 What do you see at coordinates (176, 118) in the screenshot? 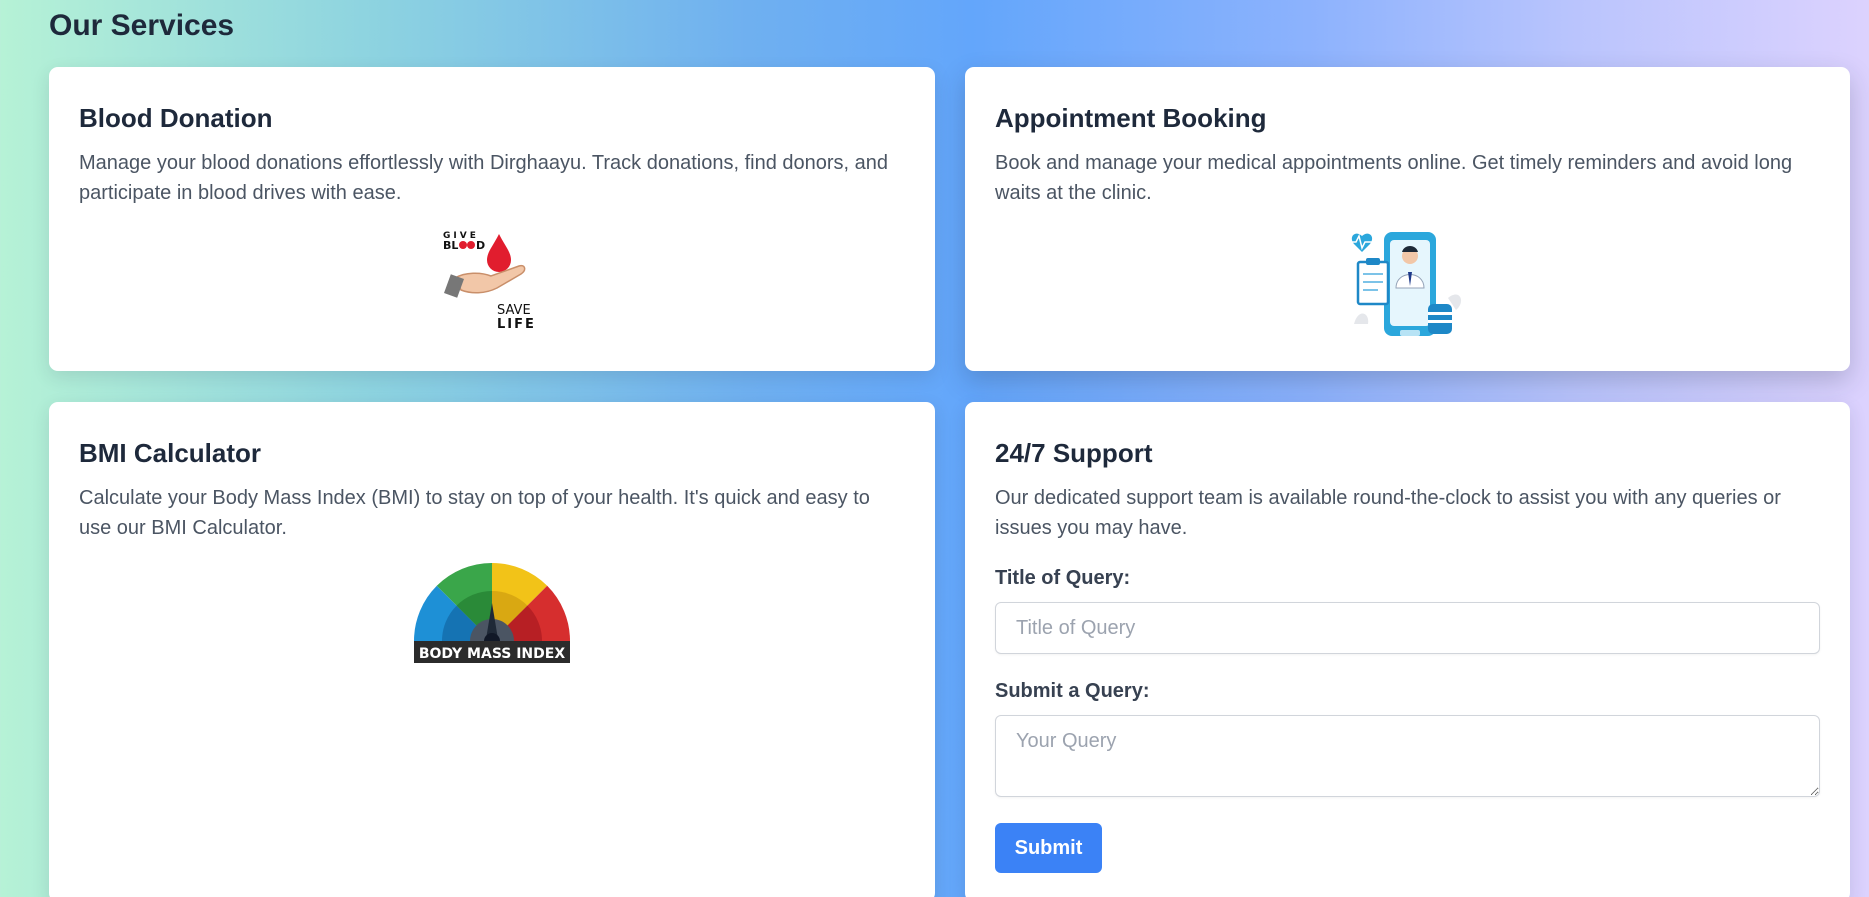
I see `card-title: Blood Donation` at bounding box center [176, 118].